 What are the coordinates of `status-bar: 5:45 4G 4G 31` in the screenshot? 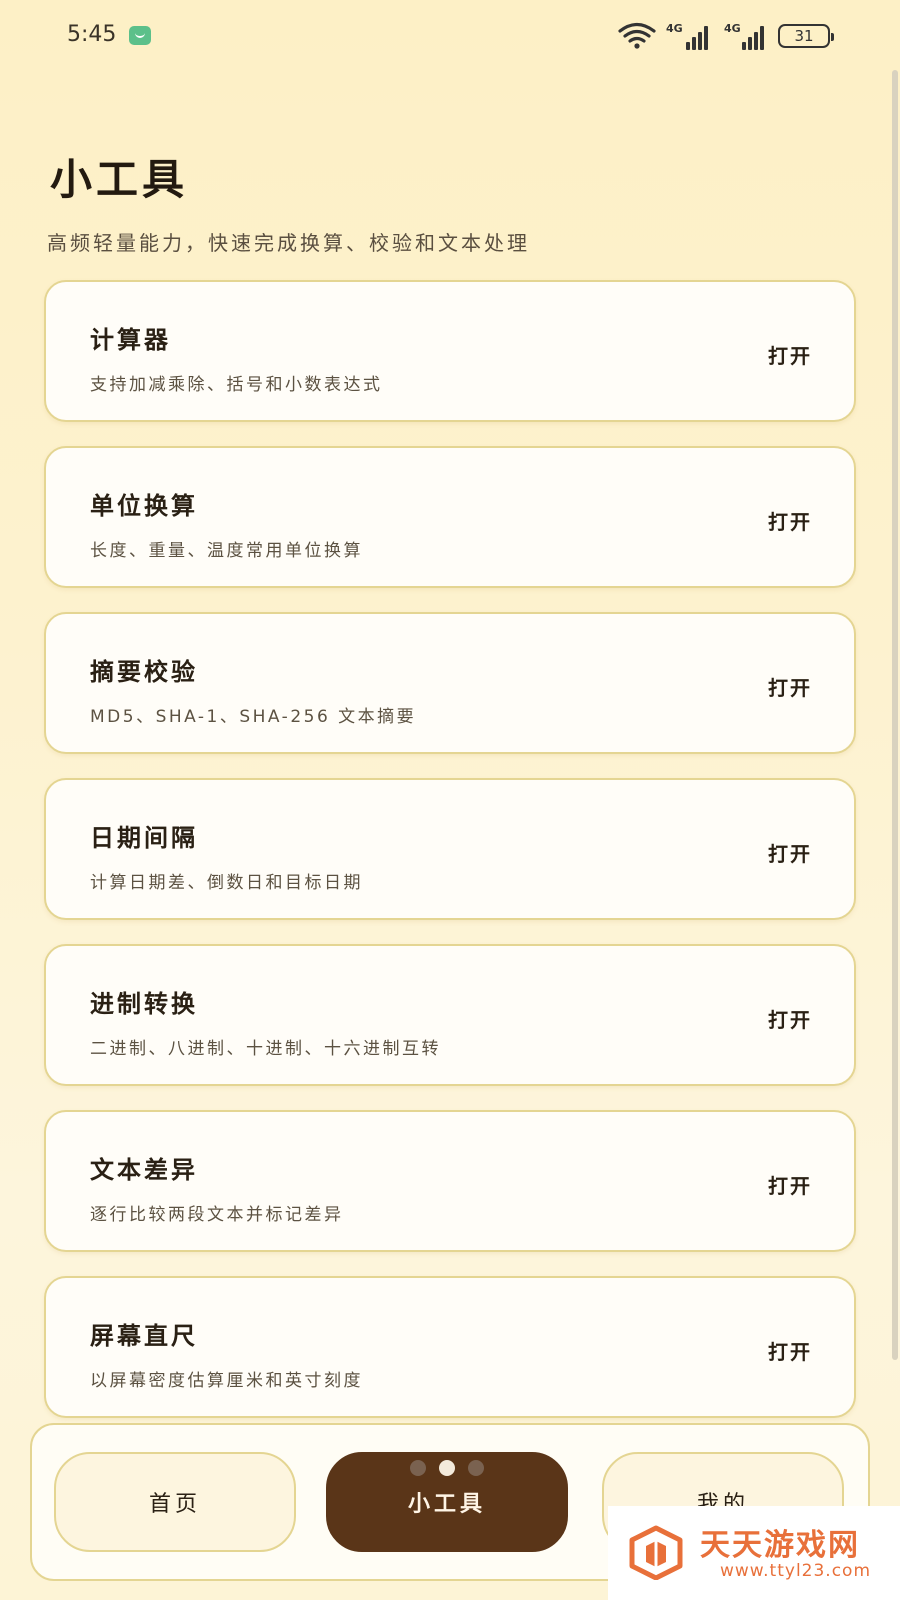 It's located at (450, 36).